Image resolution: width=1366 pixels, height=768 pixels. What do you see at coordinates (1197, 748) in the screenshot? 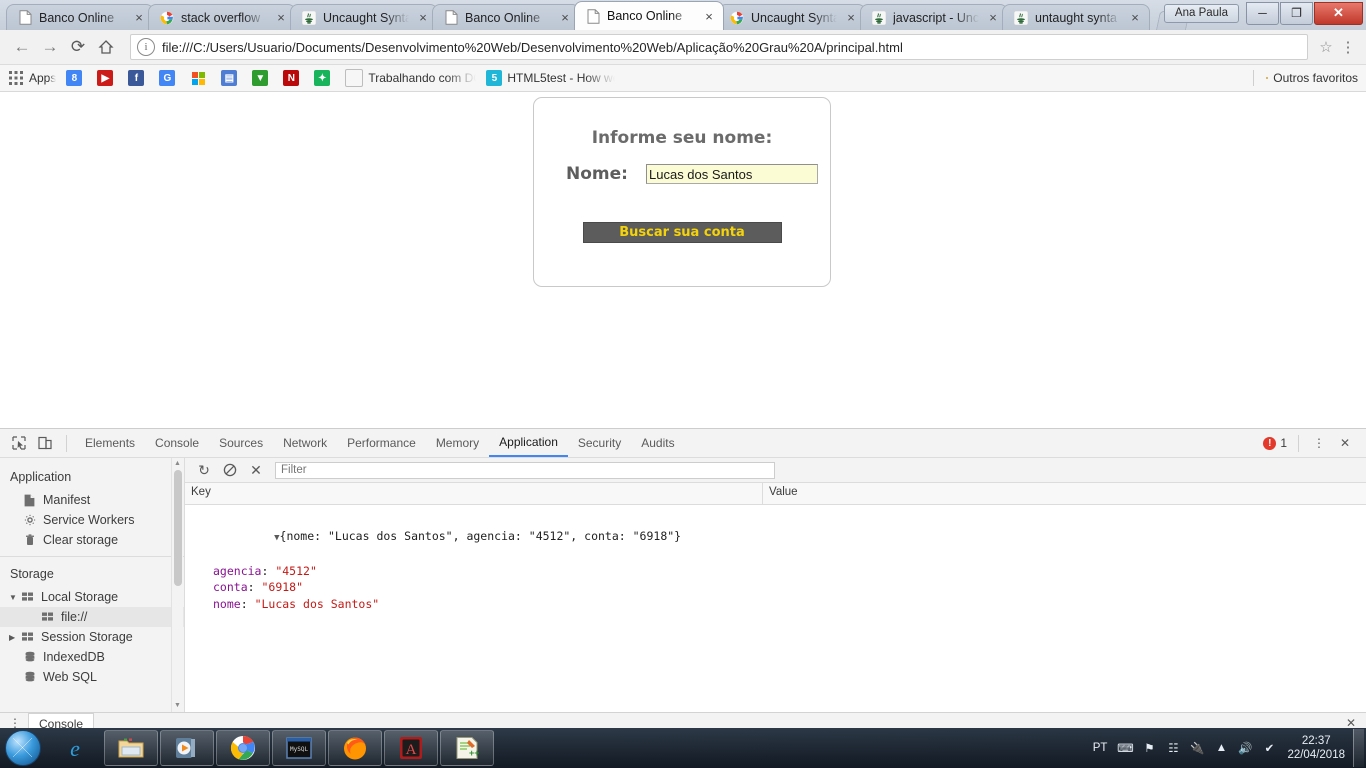
I see `power-icon: 🔌` at bounding box center [1197, 748].